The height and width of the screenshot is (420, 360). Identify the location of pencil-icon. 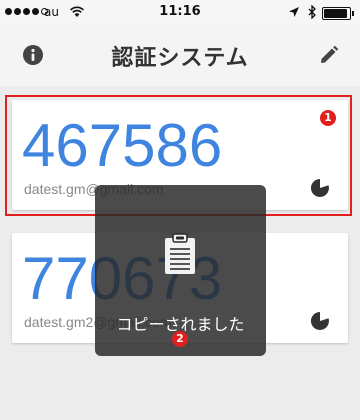
(329, 55).